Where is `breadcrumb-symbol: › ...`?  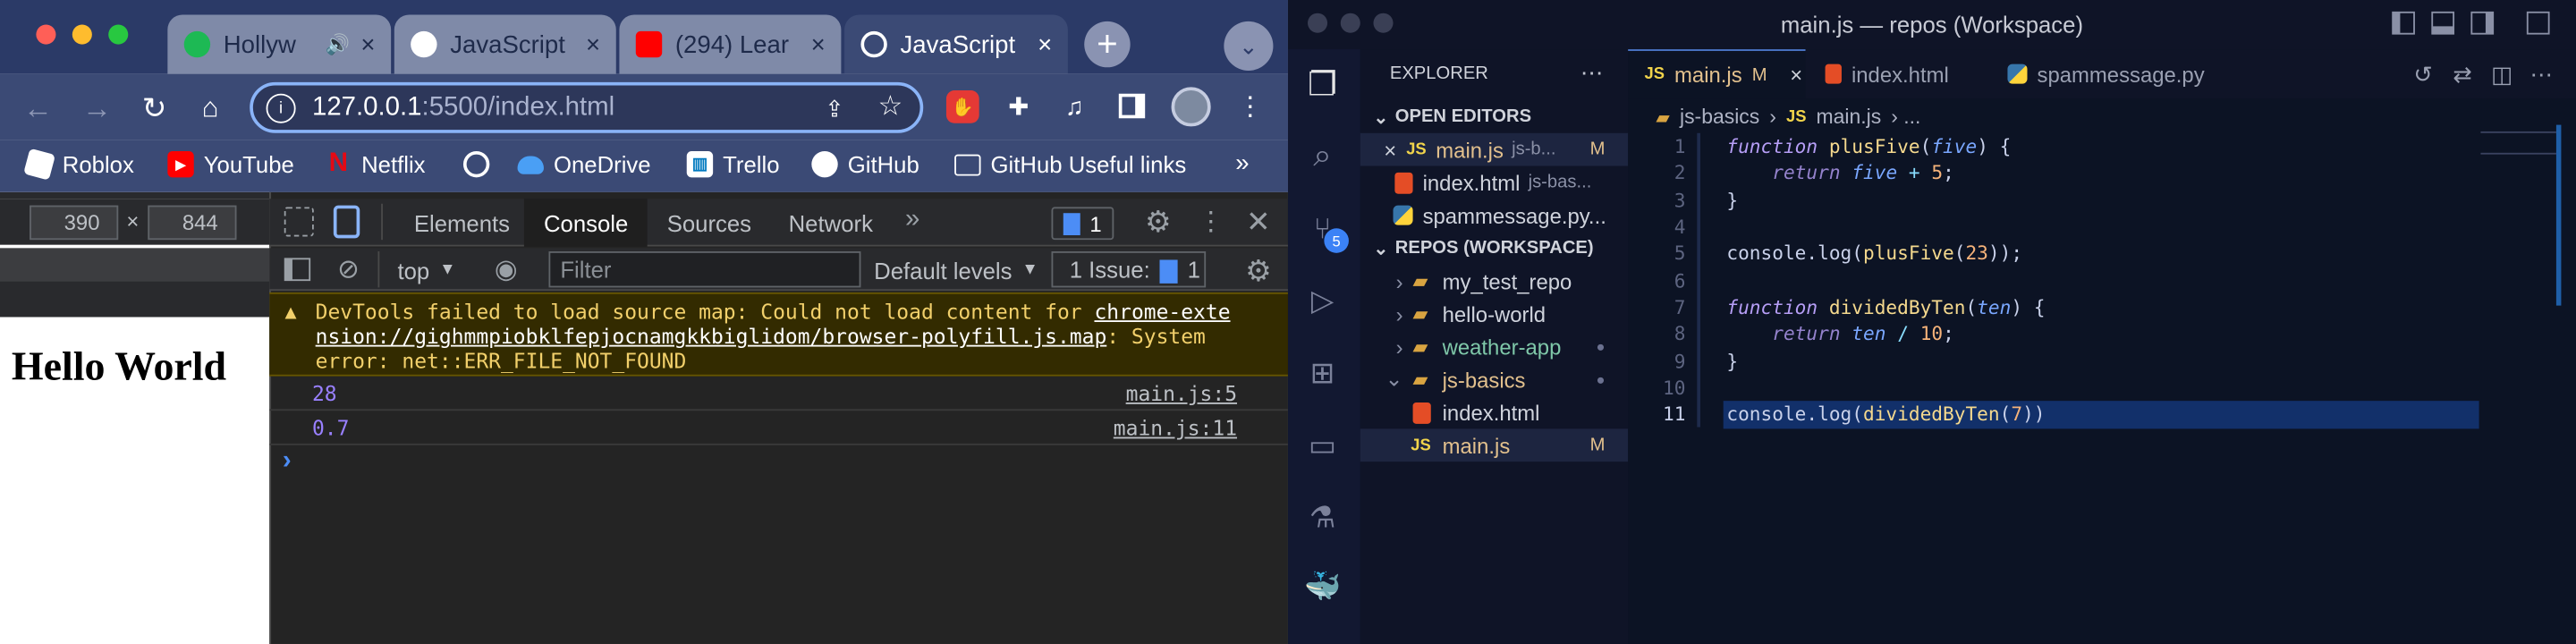 breadcrumb-symbol: › ... is located at coordinates (1905, 117).